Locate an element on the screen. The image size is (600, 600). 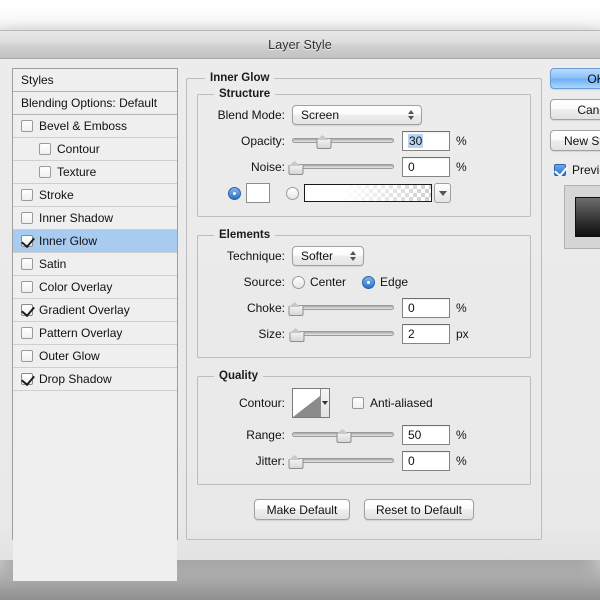
source-center-label: Center is located at coordinates (328, 282).